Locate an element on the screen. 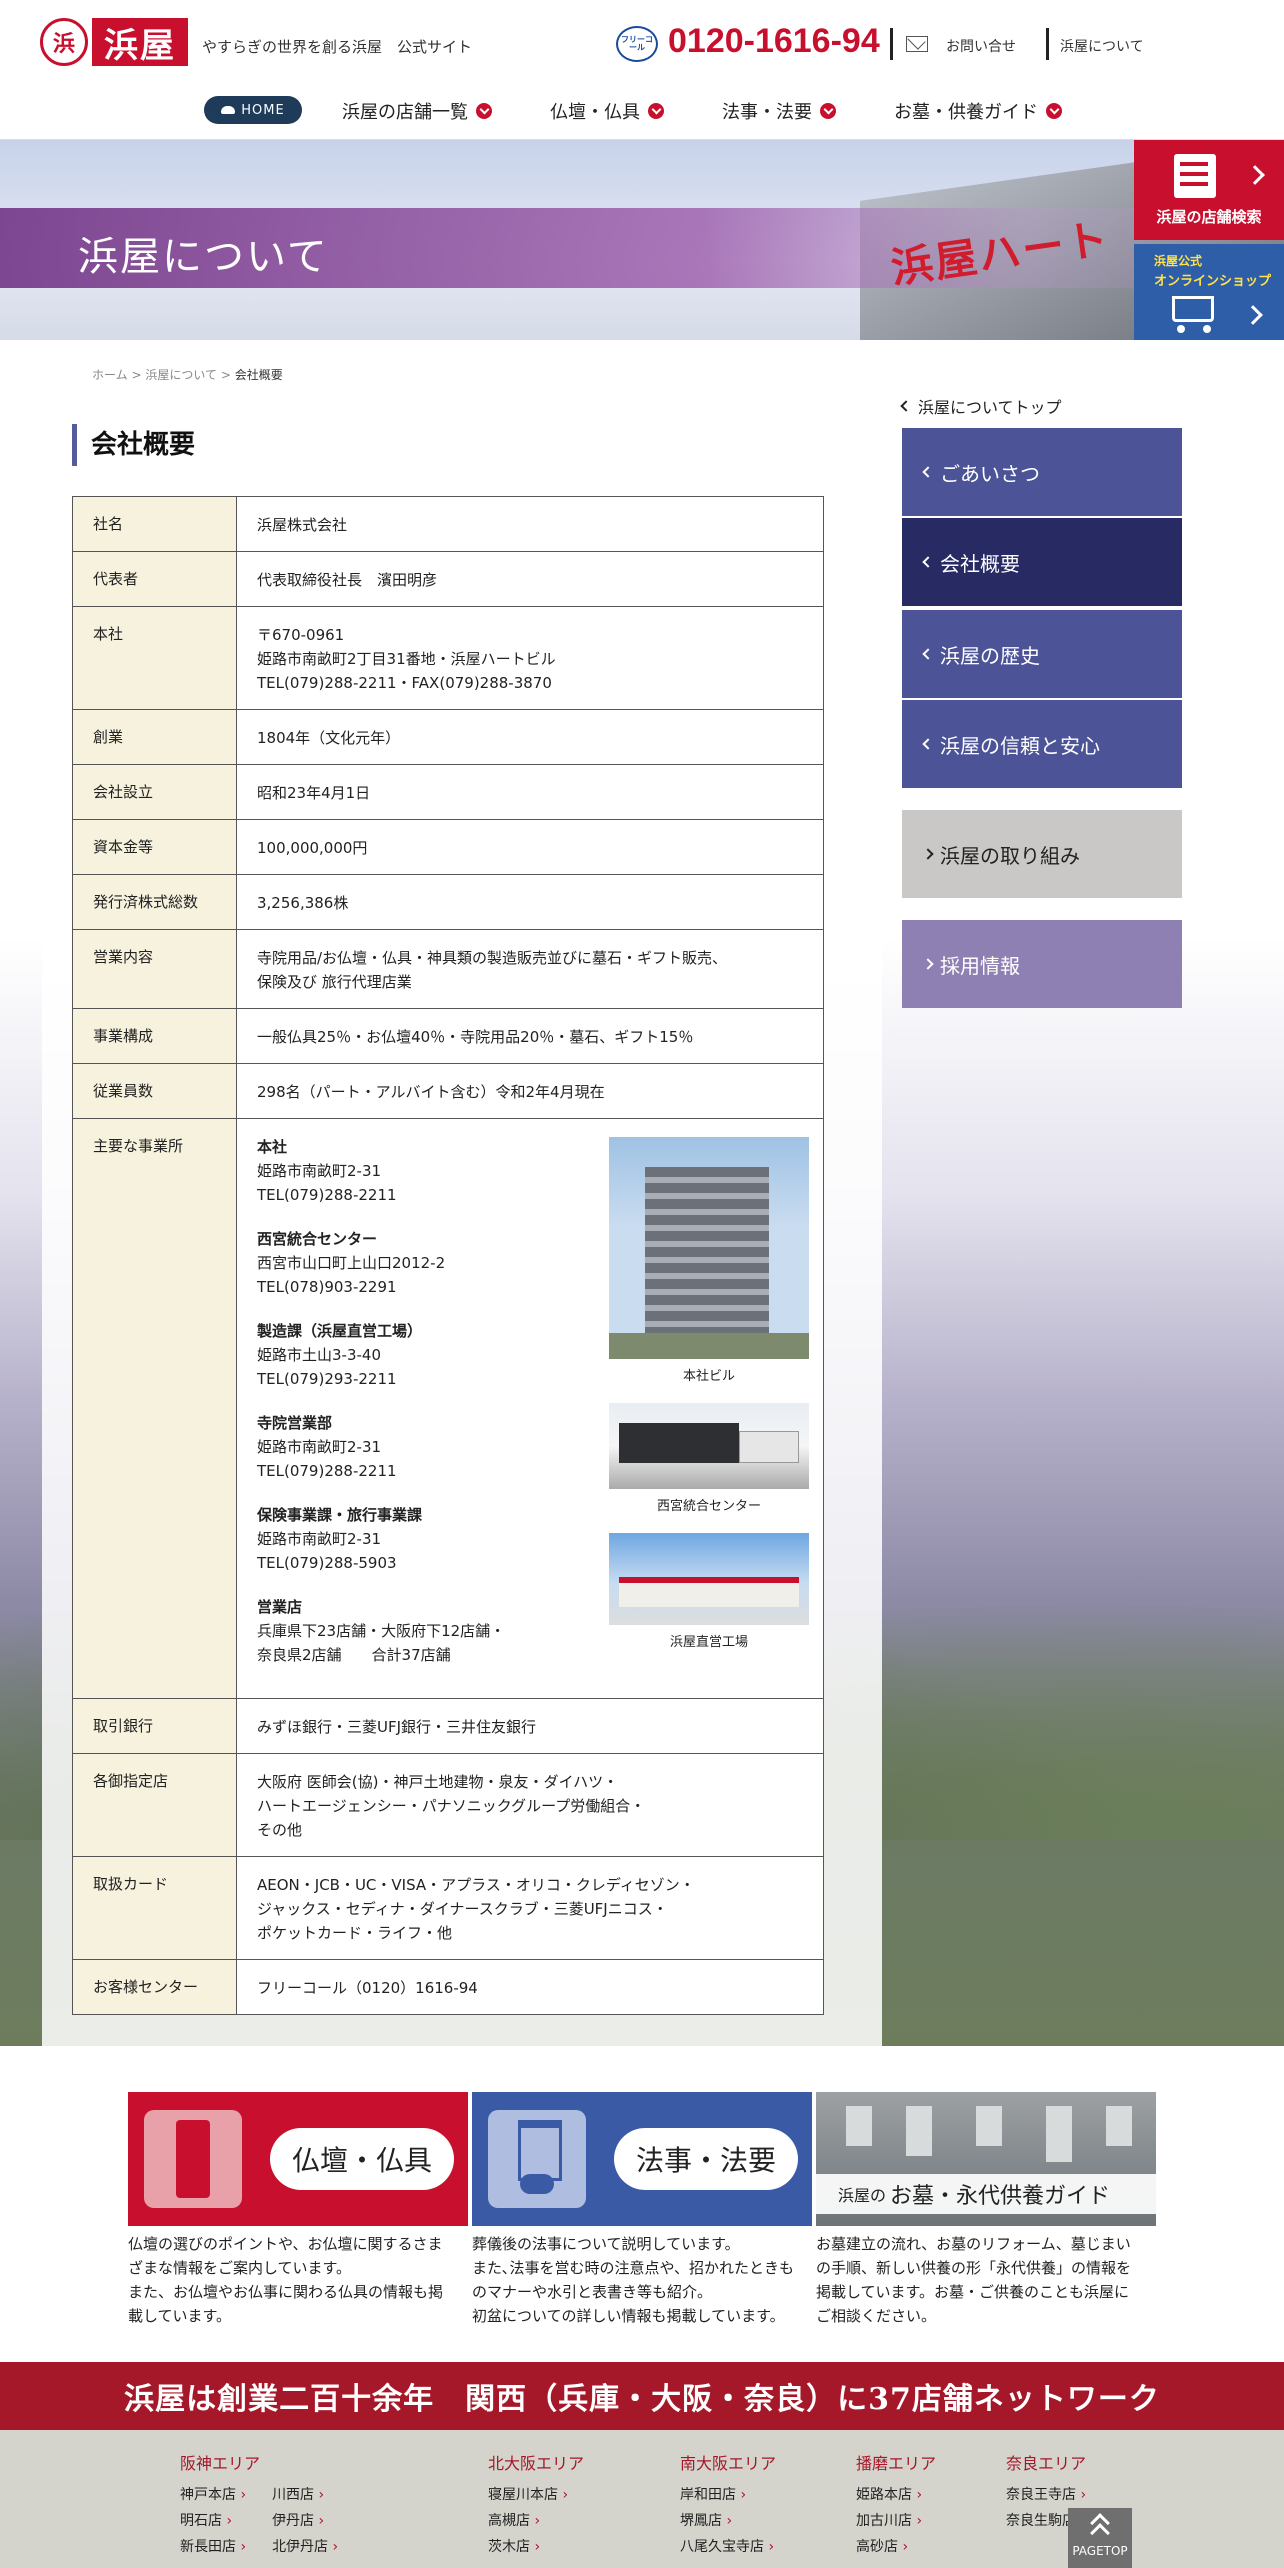 This screenshot has width=1284, height=2568. guide-hoji-banner: 法事・法要 is located at coordinates (642, 2159).